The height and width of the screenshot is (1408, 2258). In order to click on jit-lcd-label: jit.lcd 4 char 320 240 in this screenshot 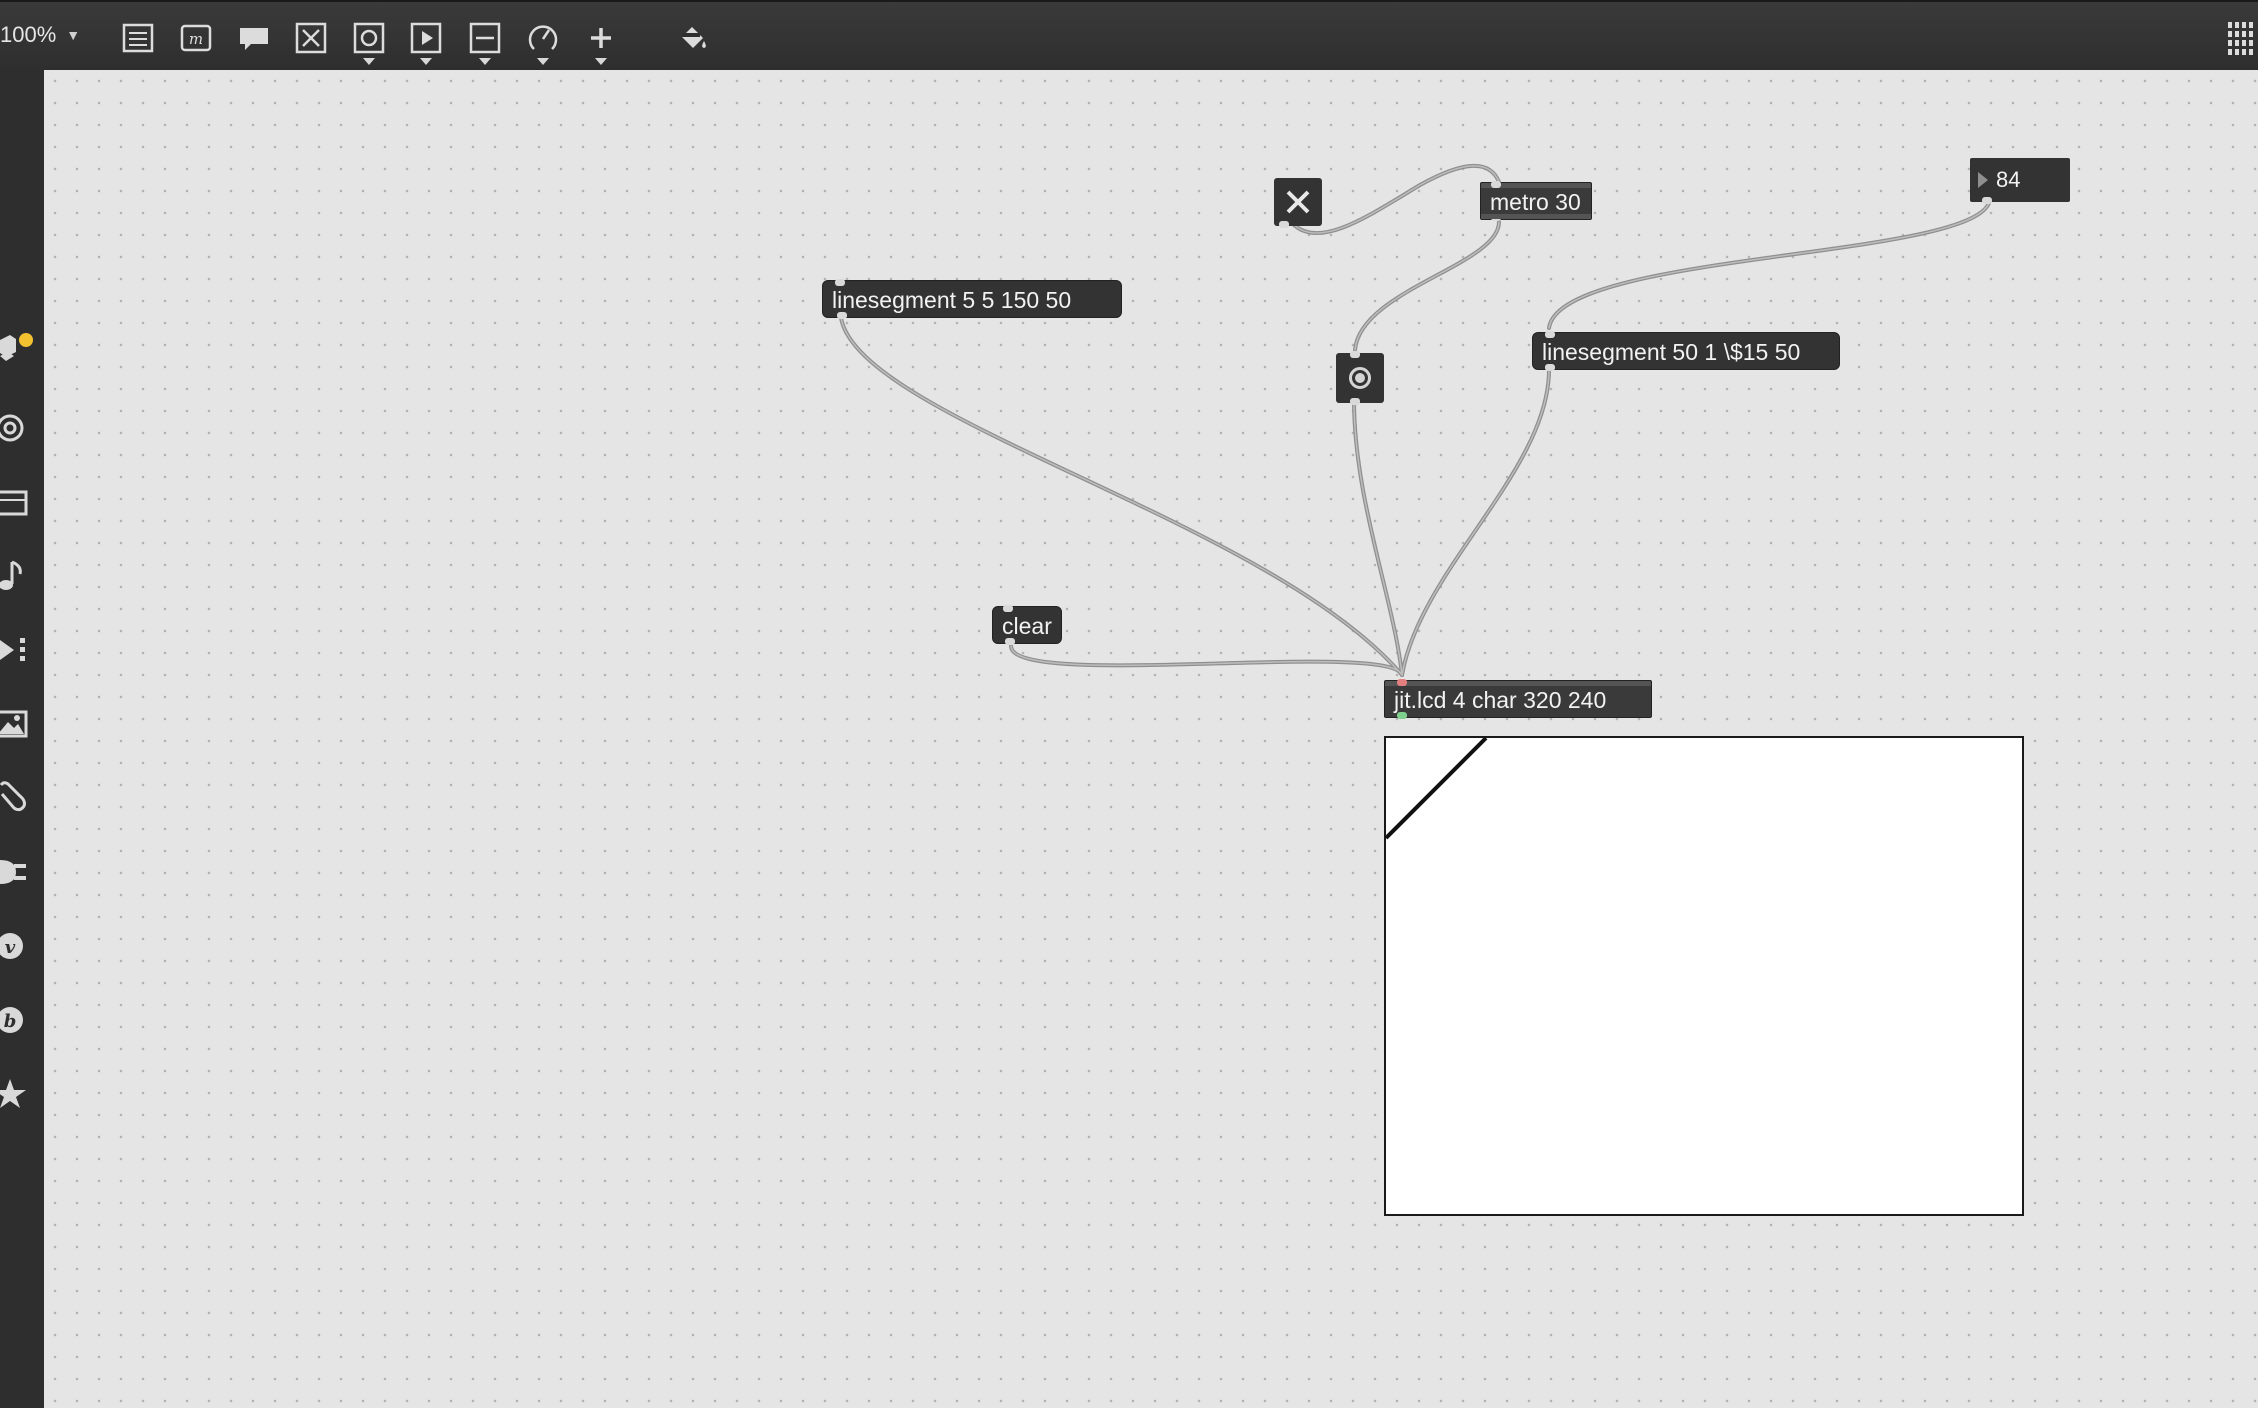, I will do `click(1500, 700)`.